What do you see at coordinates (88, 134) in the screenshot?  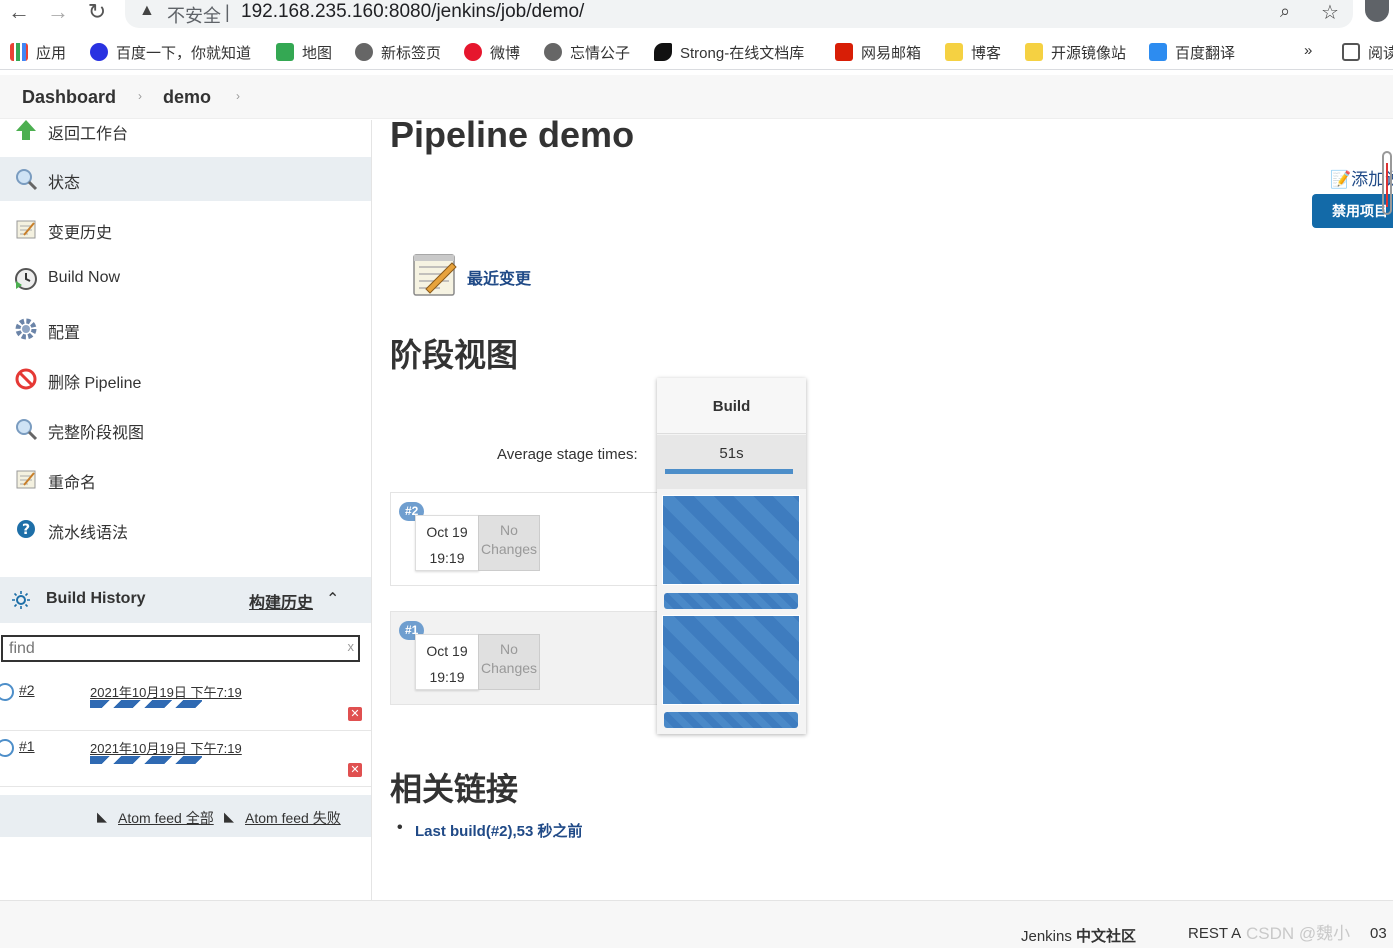 I see `task-label: 返回工作台` at bounding box center [88, 134].